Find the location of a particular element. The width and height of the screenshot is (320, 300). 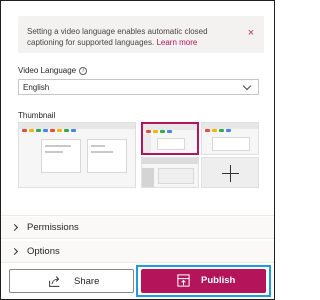

plus-icon-horizontal is located at coordinates (230, 173).